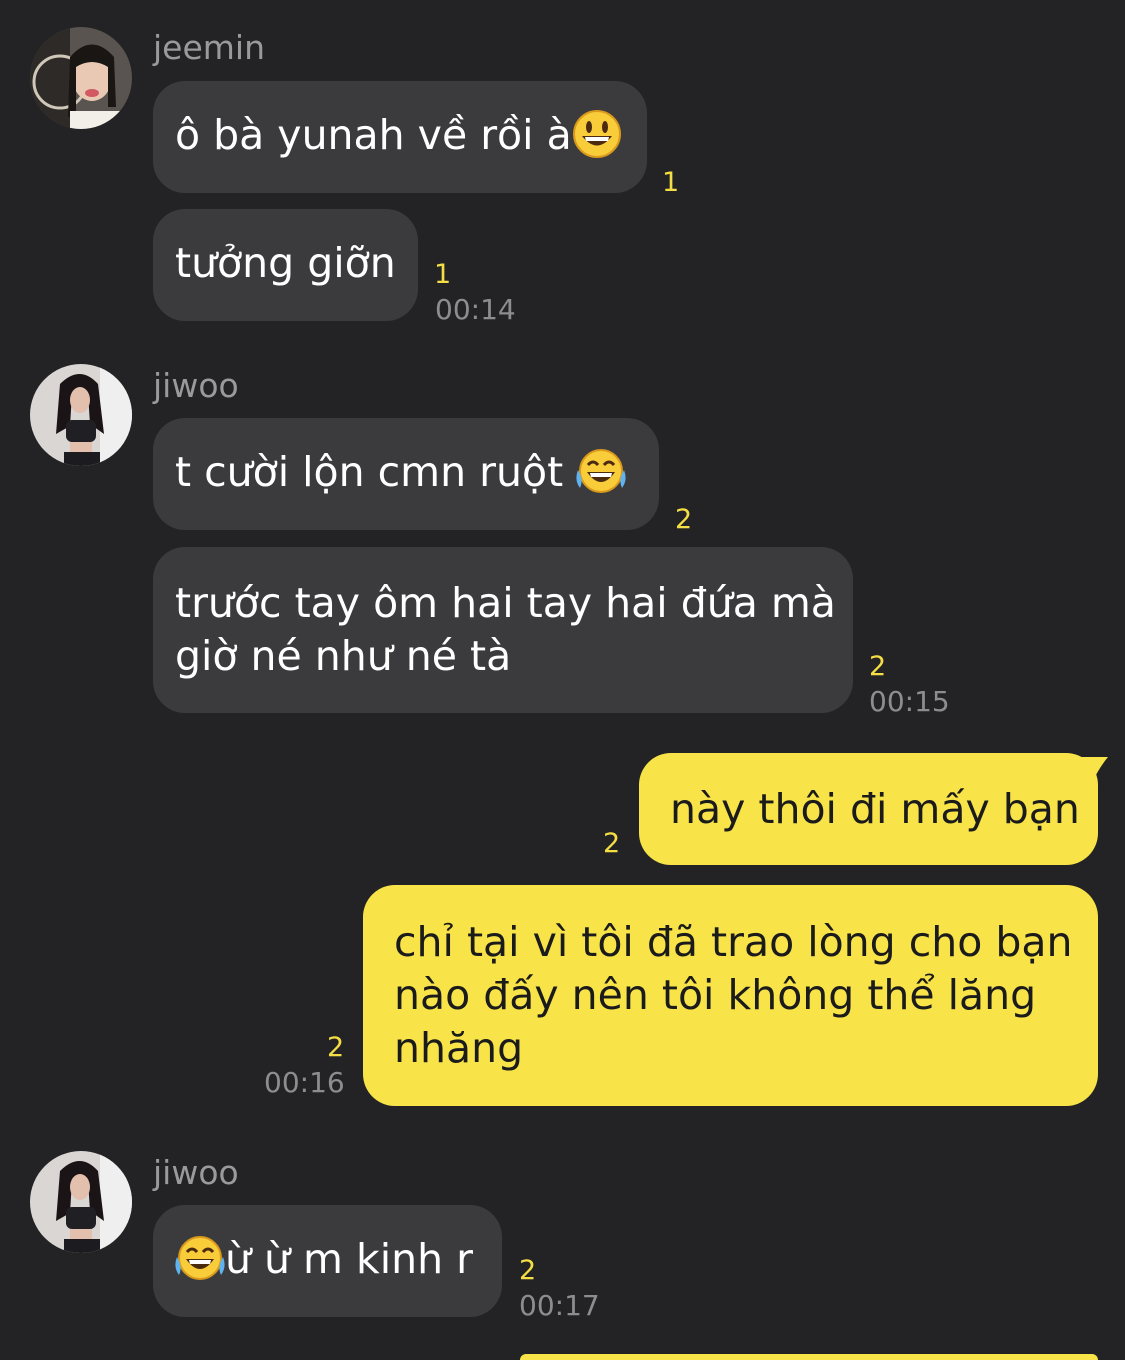 The height and width of the screenshot is (1360, 1125). Describe the element at coordinates (597, 134) in the screenshot. I see `grinning-face-emoji-icon` at that location.